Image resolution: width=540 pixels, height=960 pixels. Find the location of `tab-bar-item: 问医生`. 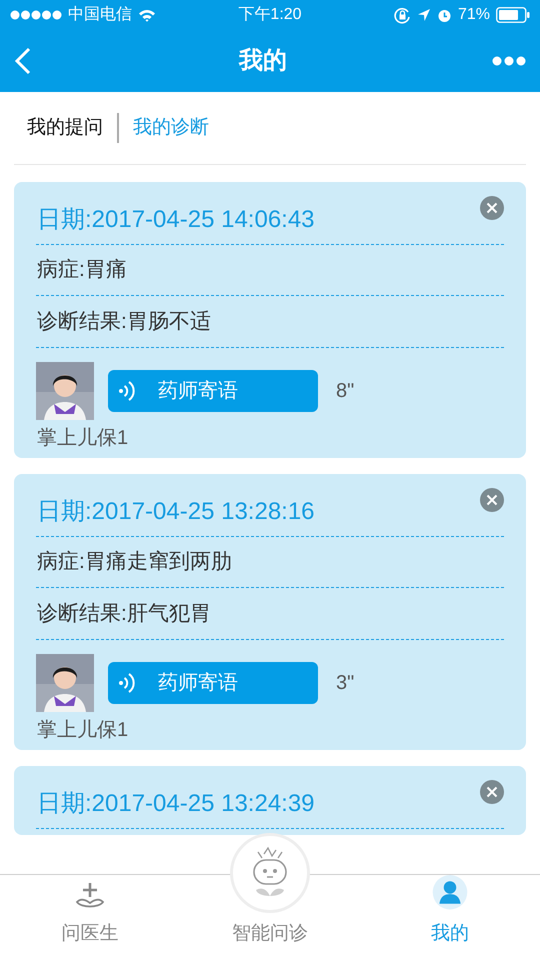

tab-bar-item: 问医生 is located at coordinates (90, 917).